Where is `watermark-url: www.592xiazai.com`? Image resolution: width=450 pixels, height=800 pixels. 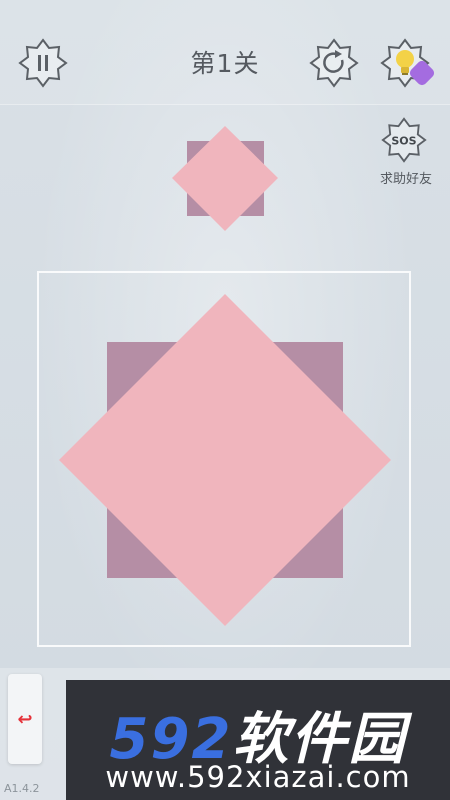 watermark-url: www.592xiazai.com is located at coordinates (258, 777).